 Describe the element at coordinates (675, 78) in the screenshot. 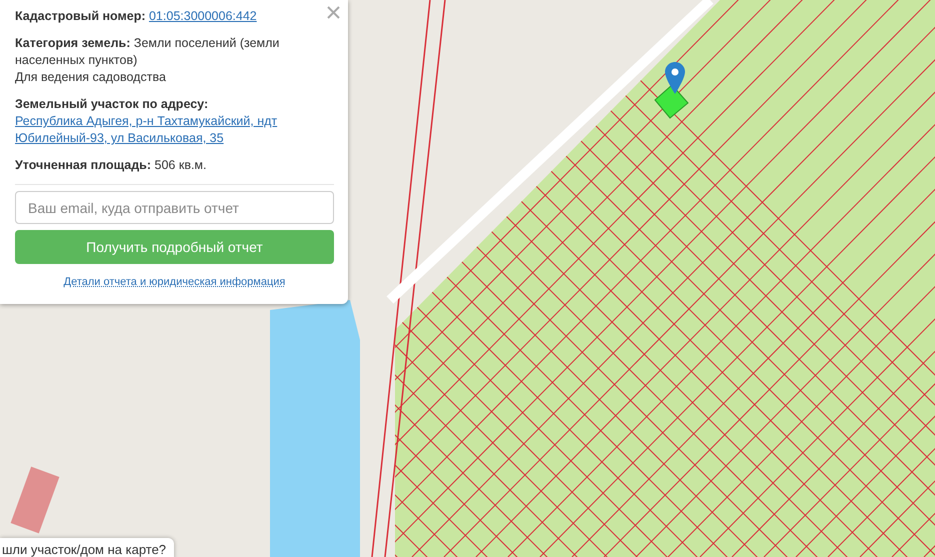

I see `map-pin-icon` at that location.